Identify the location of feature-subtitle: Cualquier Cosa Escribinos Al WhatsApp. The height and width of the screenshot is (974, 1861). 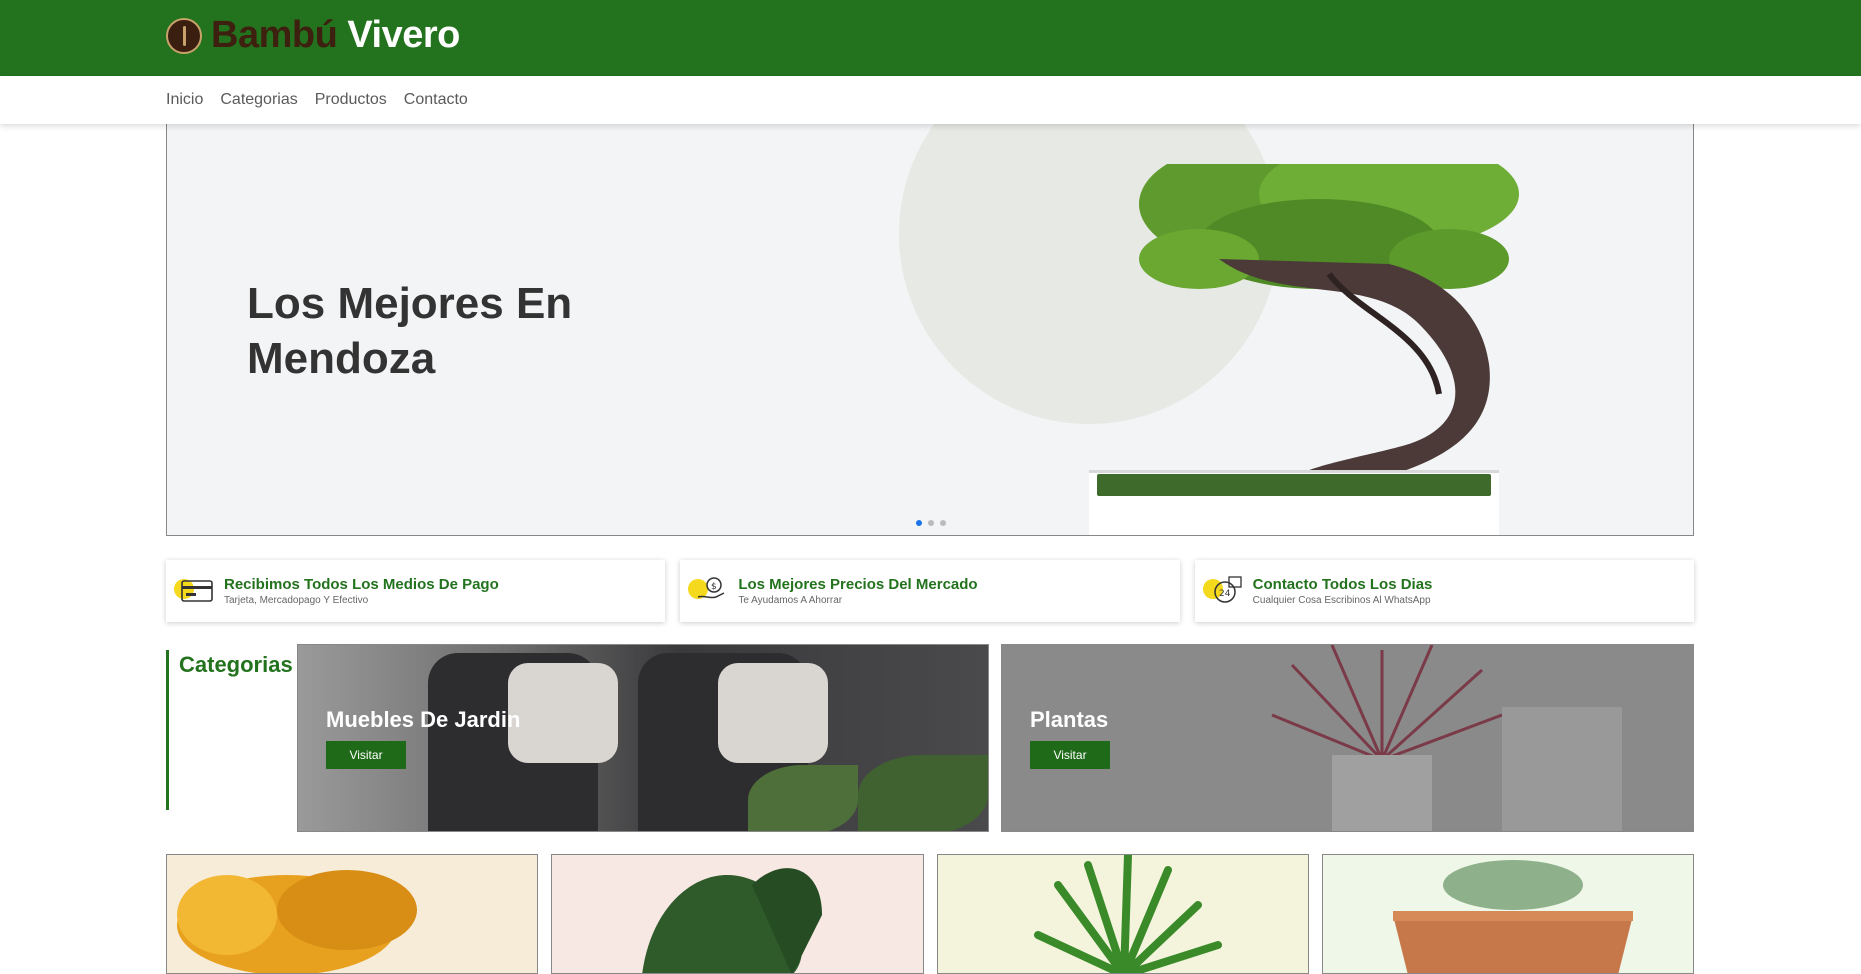
(1341, 600).